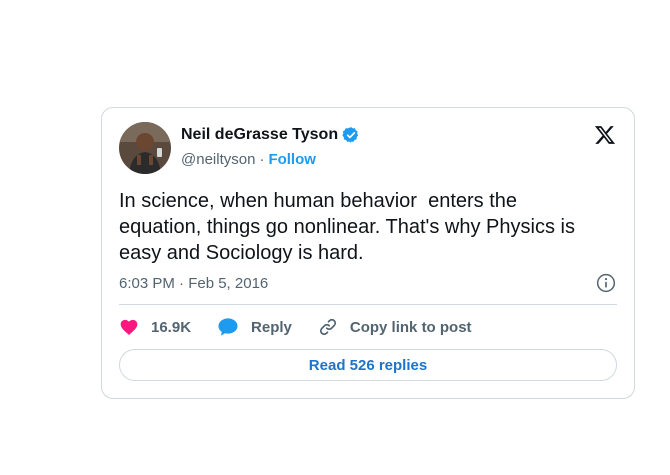  What do you see at coordinates (271, 327) in the screenshot?
I see `reply-label: Reply` at bounding box center [271, 327].